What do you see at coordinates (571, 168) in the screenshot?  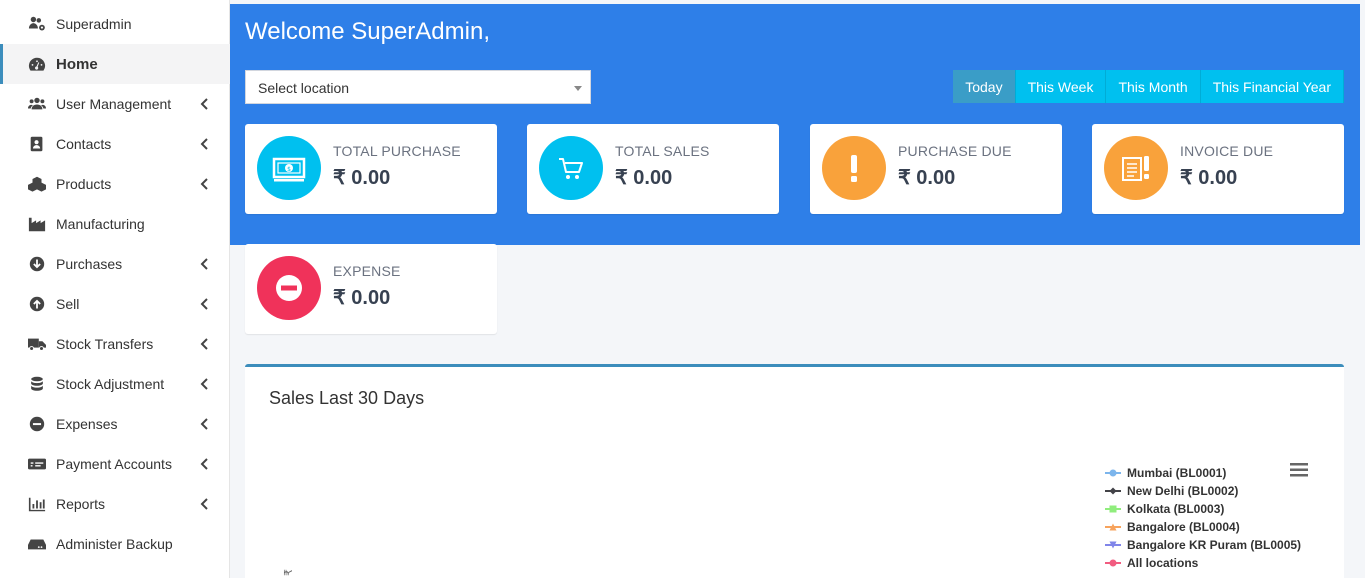 I see `shopping-cart-icon` at bounding box center [571, 168].